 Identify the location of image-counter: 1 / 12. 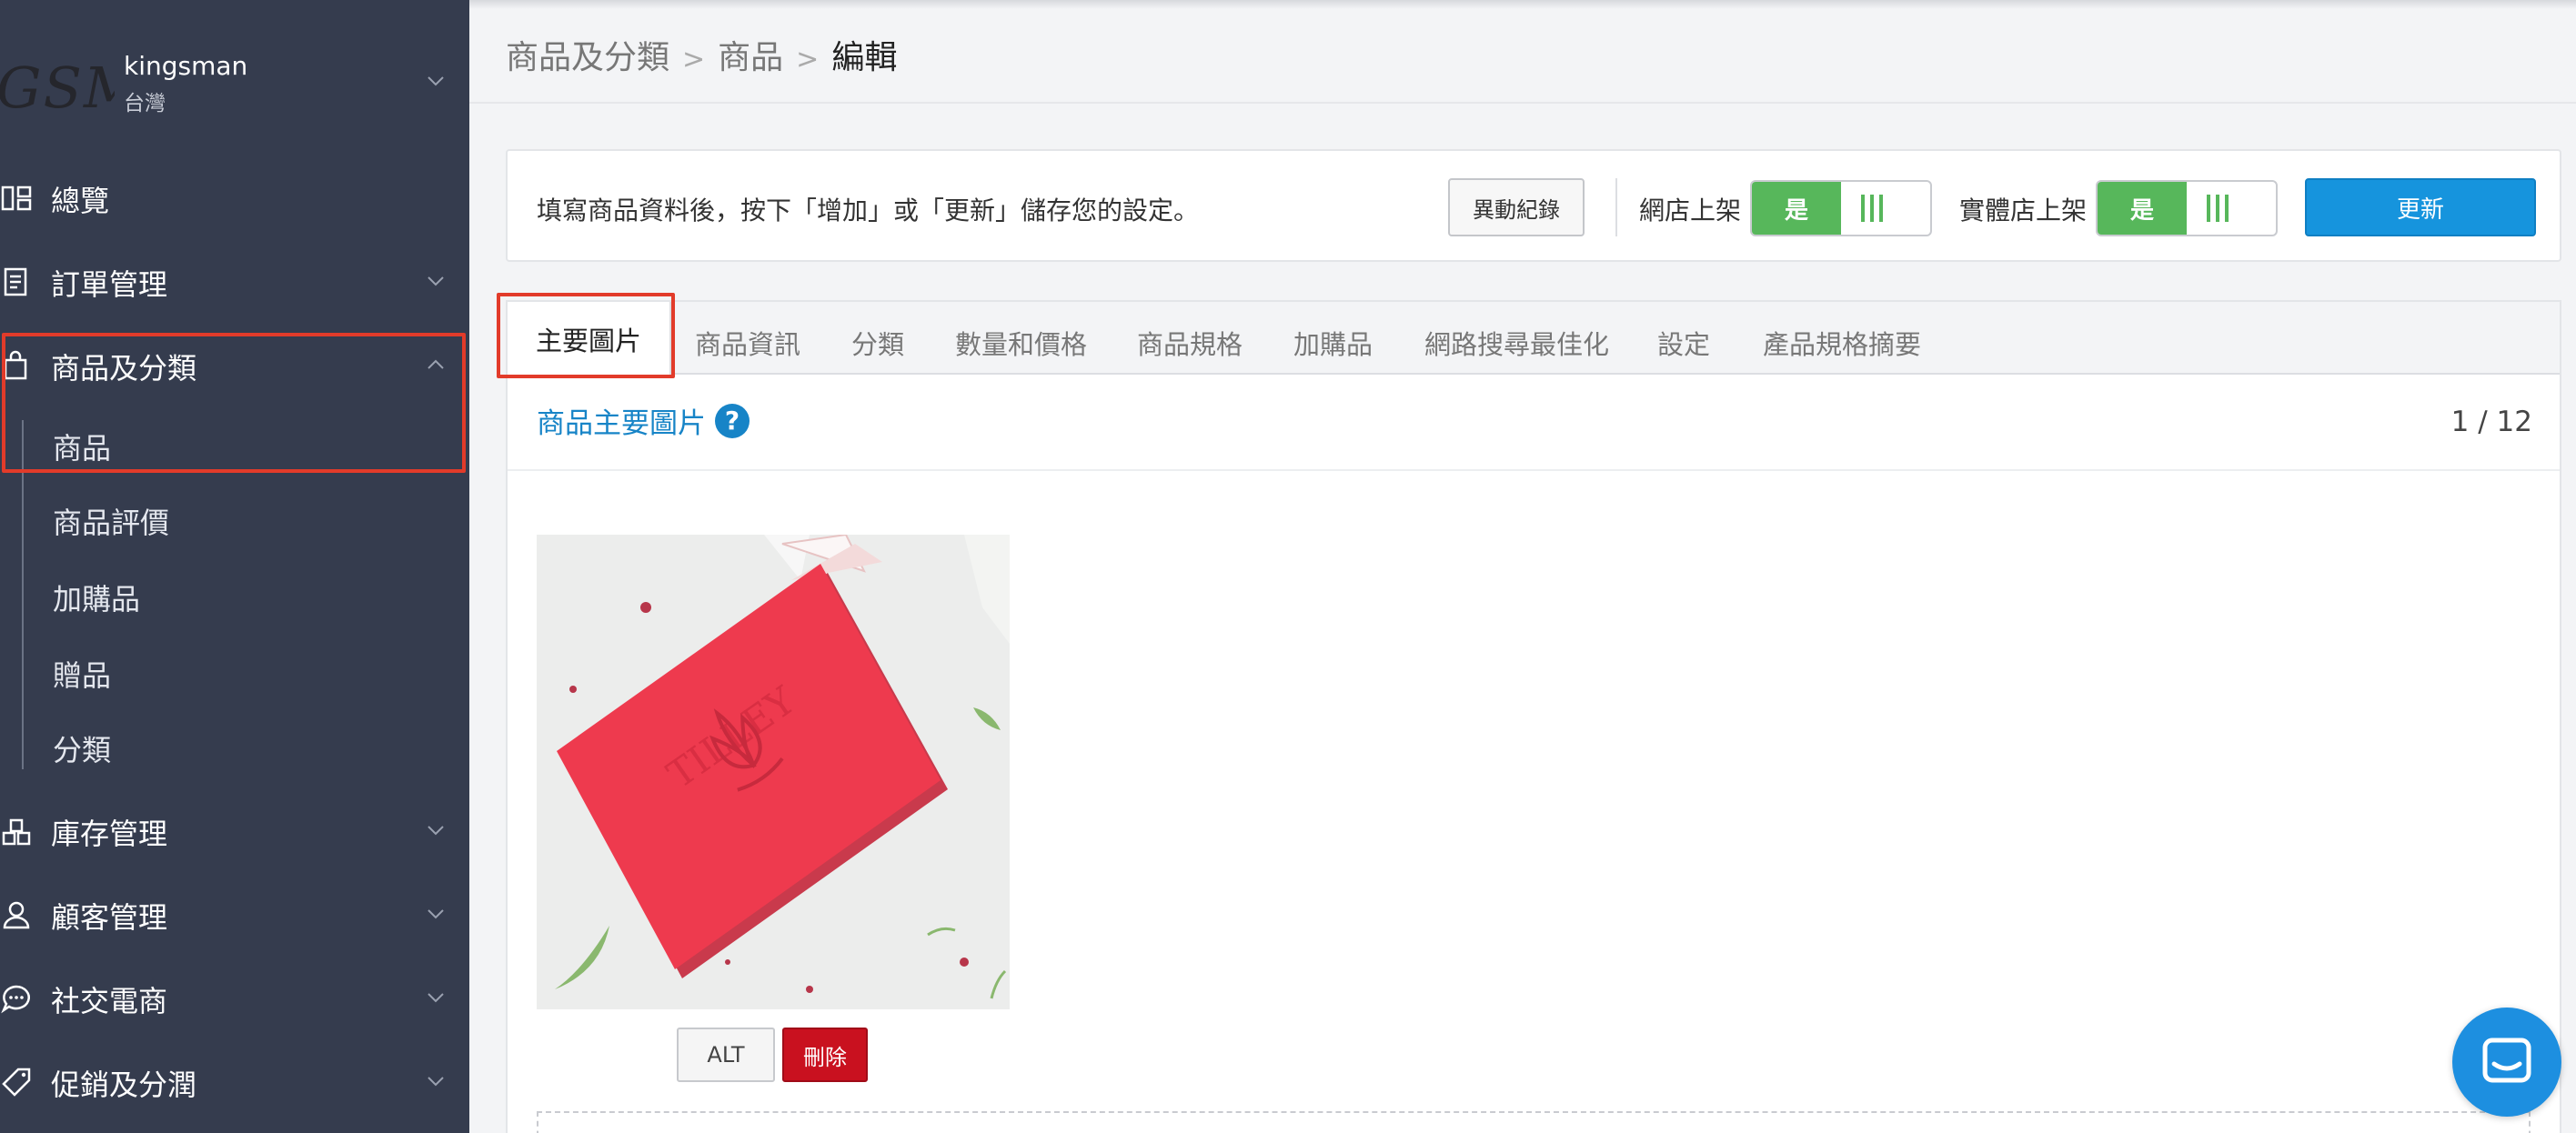
(2491, 422).